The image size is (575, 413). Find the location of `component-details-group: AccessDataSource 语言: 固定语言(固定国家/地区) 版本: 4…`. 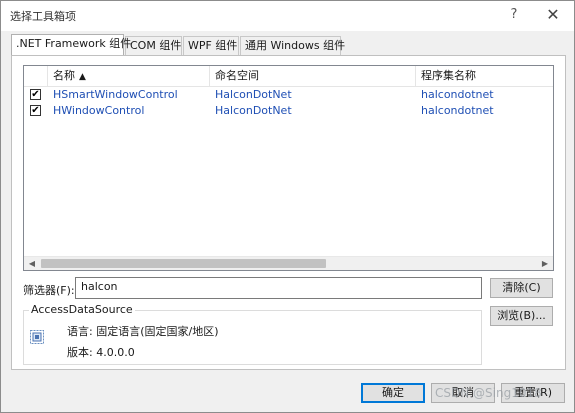

component-details-group: AccessDataSource 语言: 固定语言(固定国家/地区) 版本: 4… is located at coordinates (252, 334).